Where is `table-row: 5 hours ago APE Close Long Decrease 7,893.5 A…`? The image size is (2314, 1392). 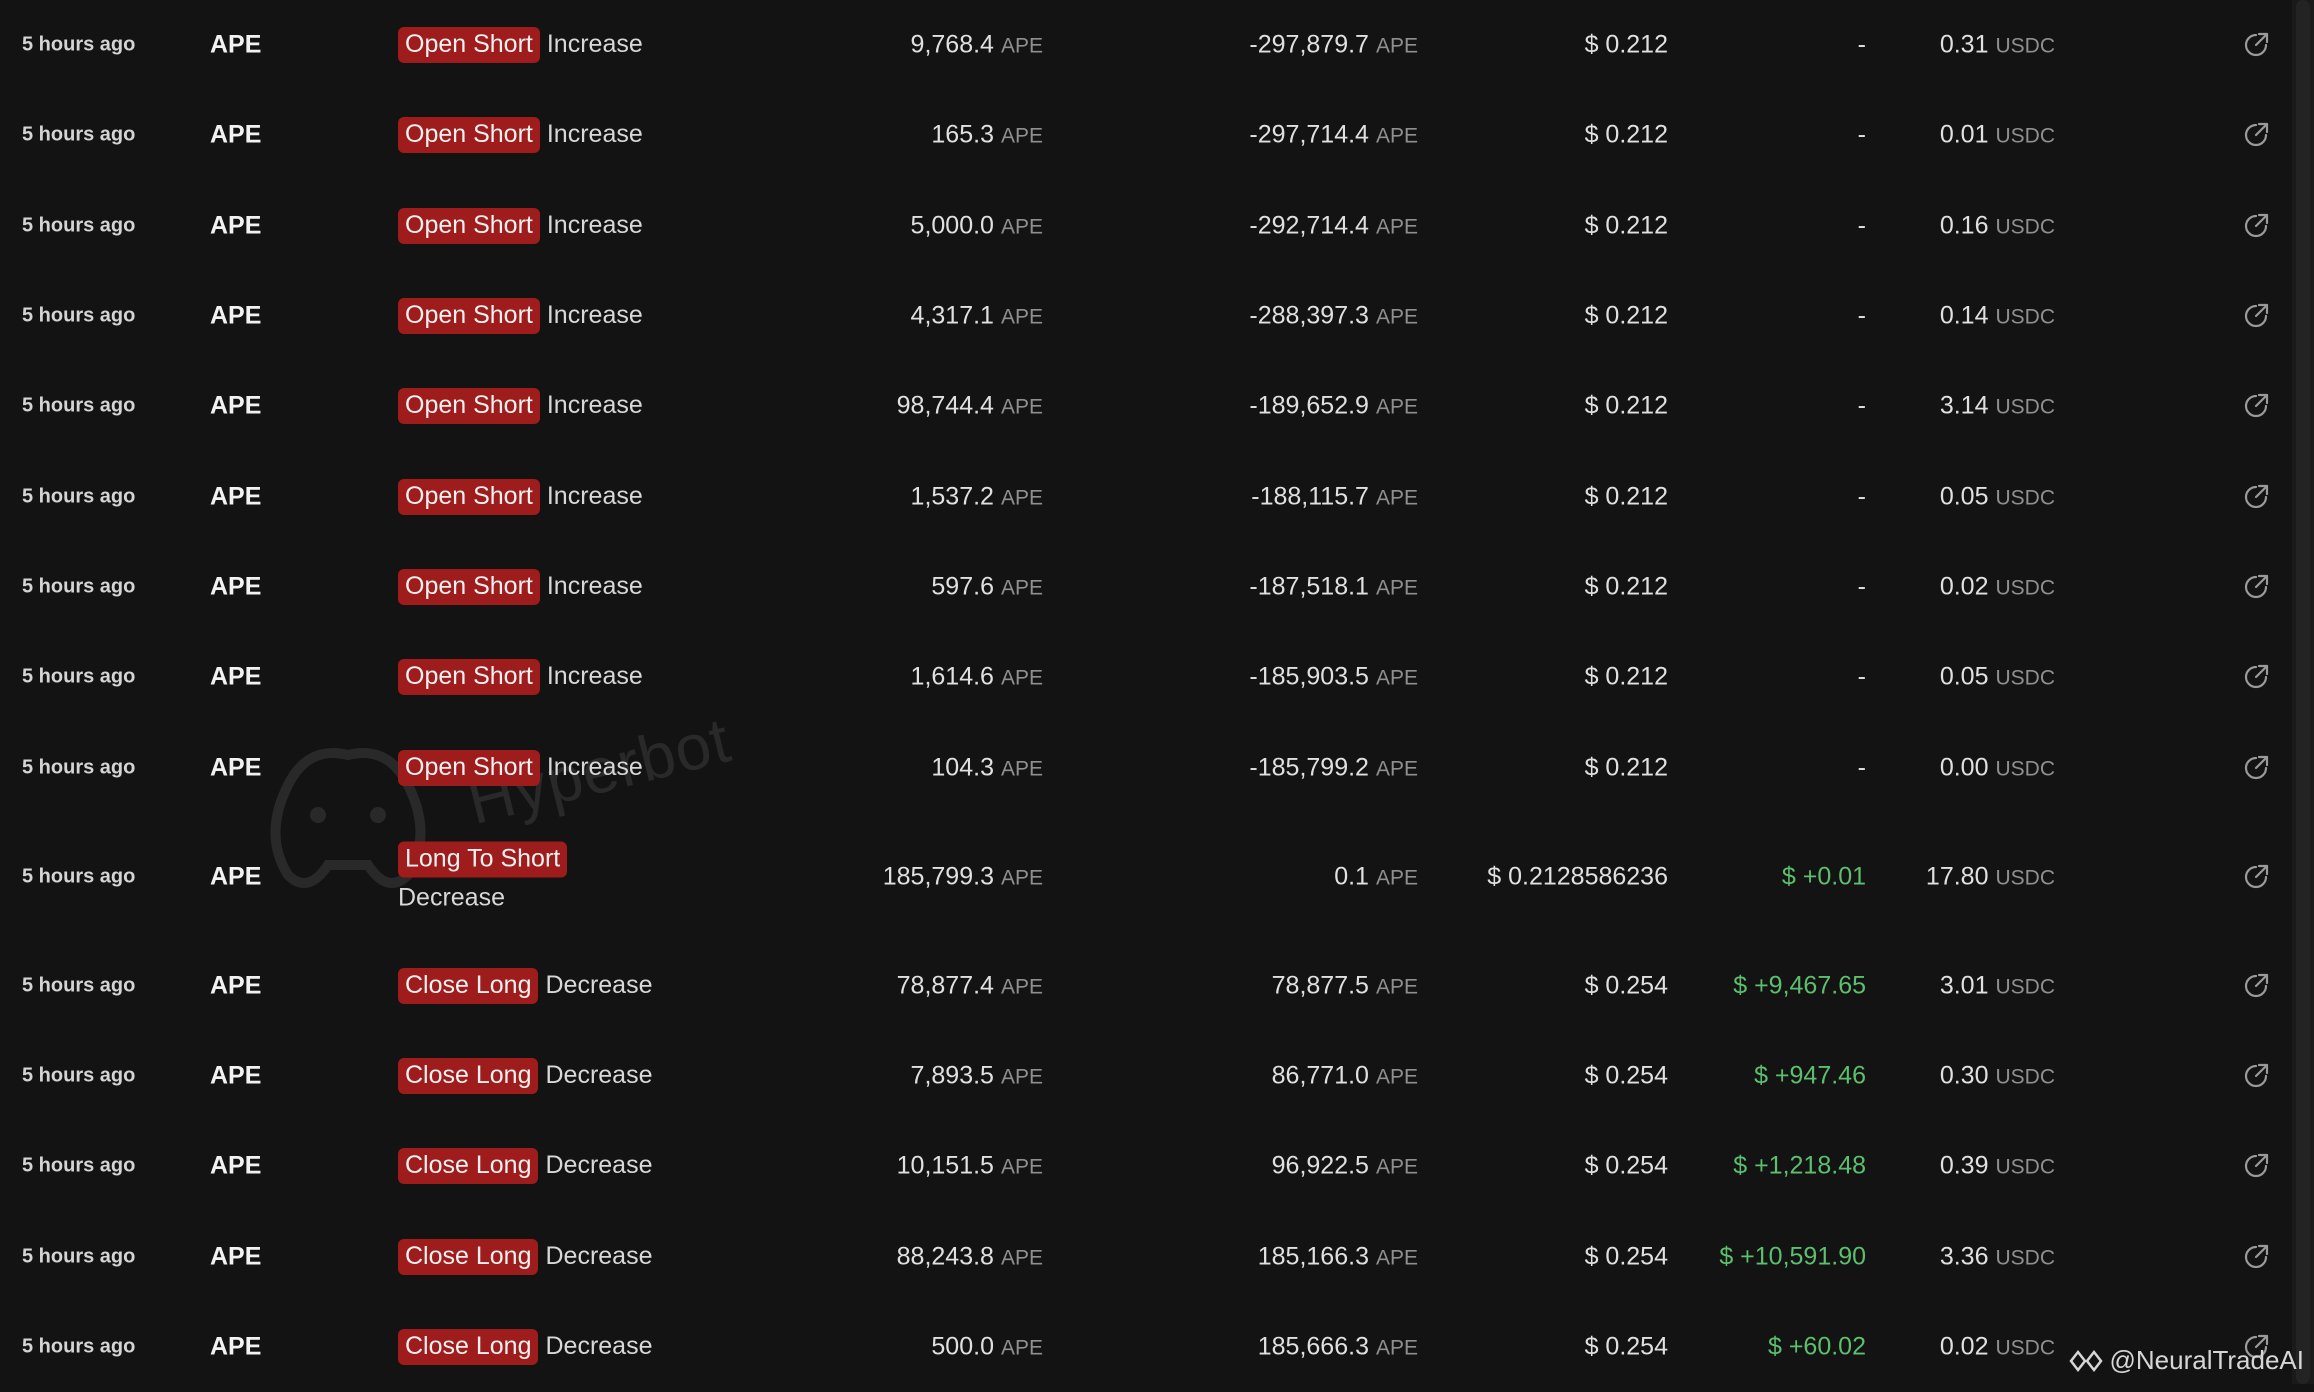 table-row: 5 hours ago APE Close Long Decrease 7,893.5 A… is located at coordinates (1146, 1076).